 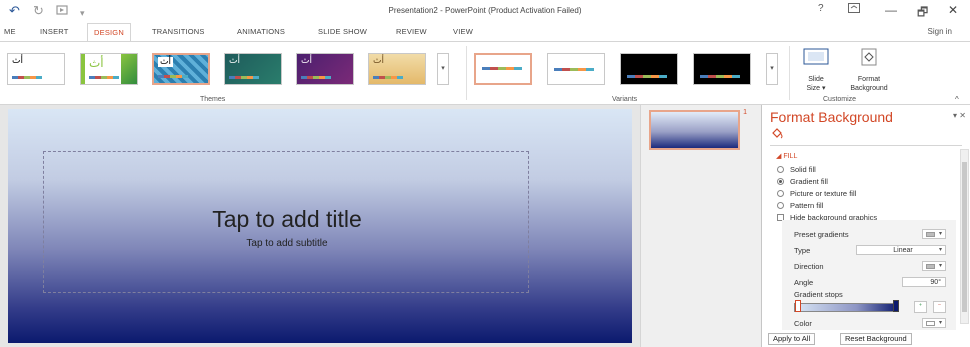 What do you see at coordinates (840, 99) in the screenshot?
I see `customize-group-label: Customize` at bounding box center [840, 99].